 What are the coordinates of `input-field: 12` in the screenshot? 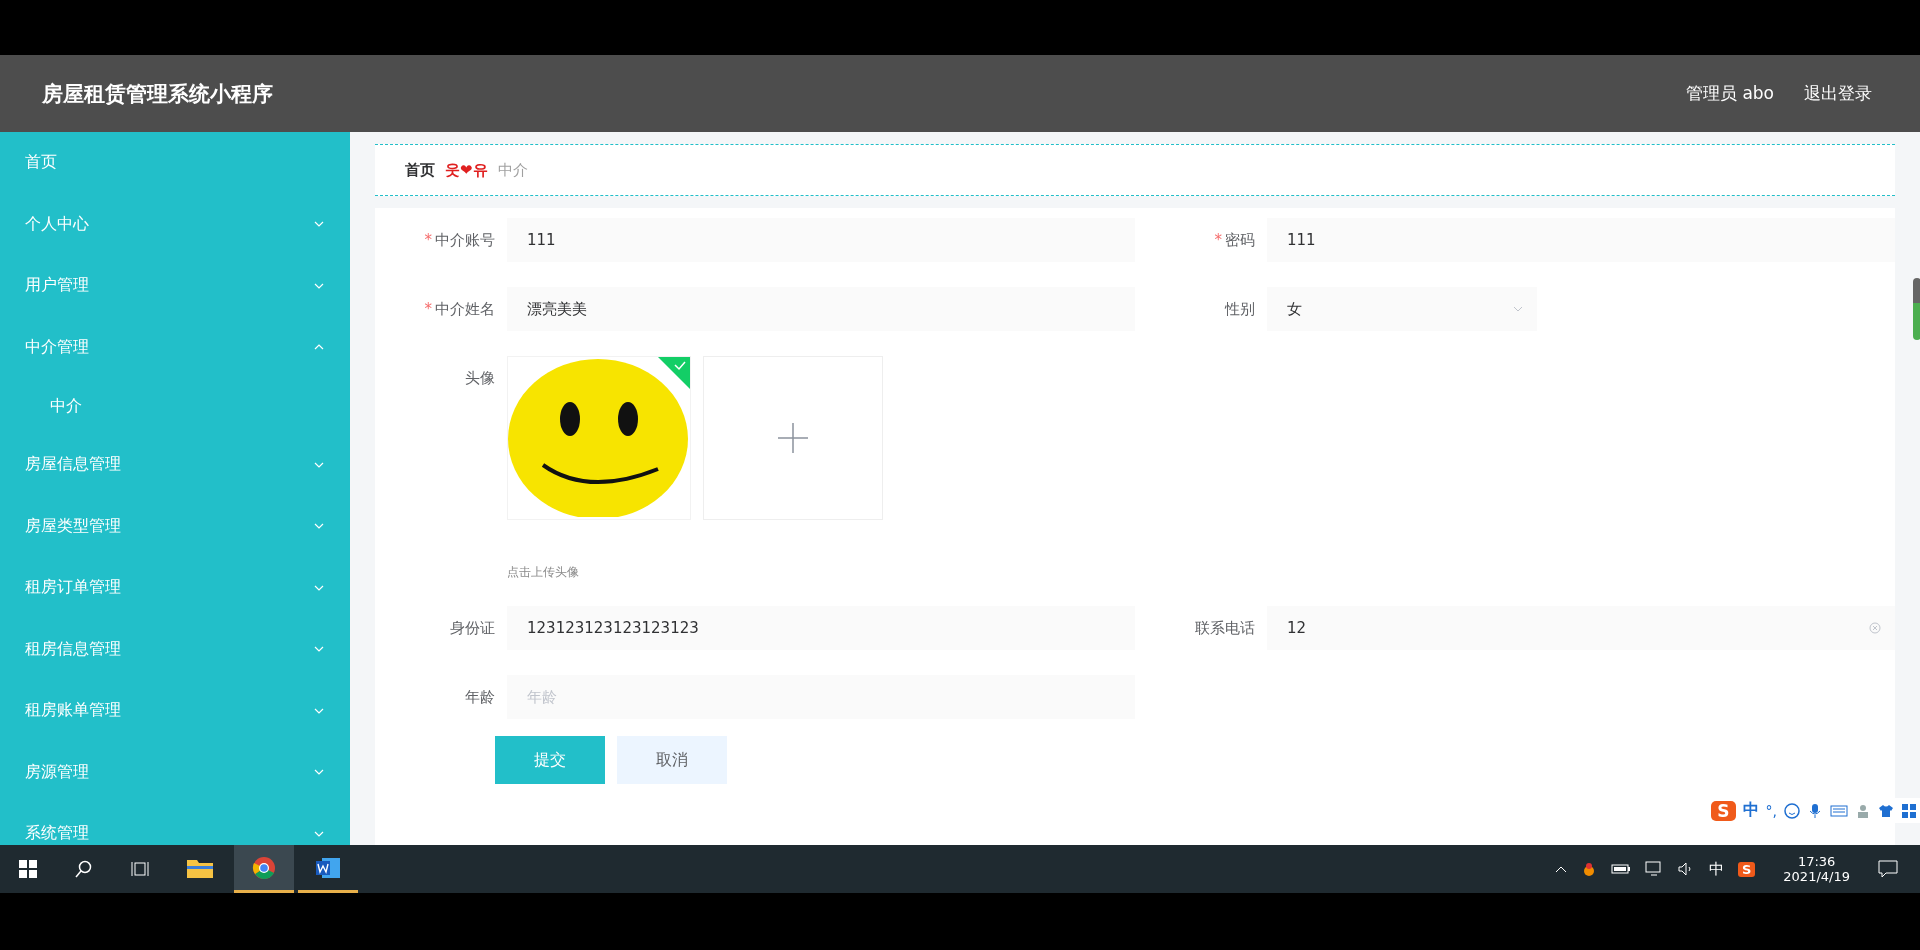 It's located at (1581, 628).